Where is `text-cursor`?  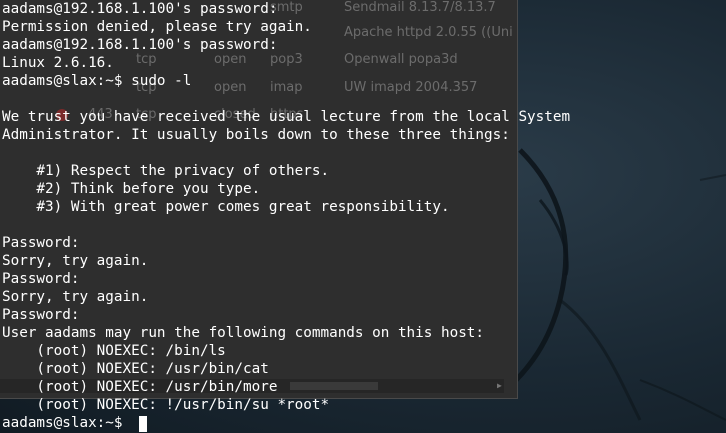 text-cursor is located at coordinates (143, 424).